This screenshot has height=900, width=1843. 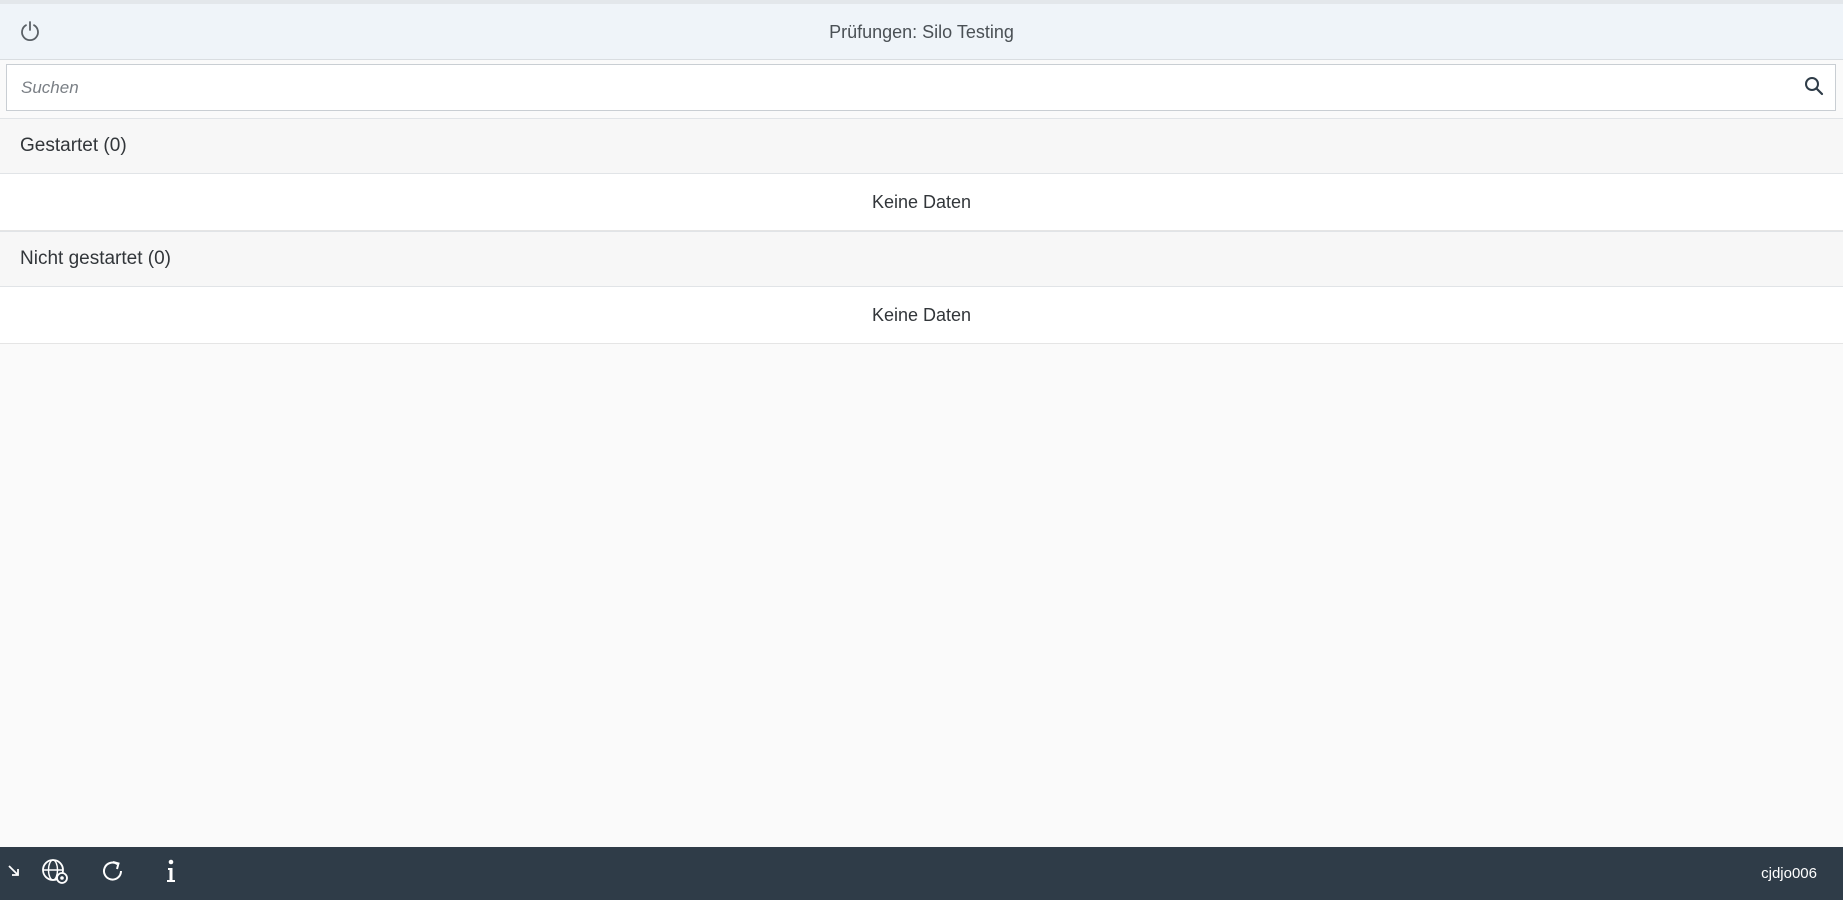 What do you see at coordinates (921, 146) in the screenshot?
I see `group-header-started: Gestartet (0)` at bounding box center [921, 146].